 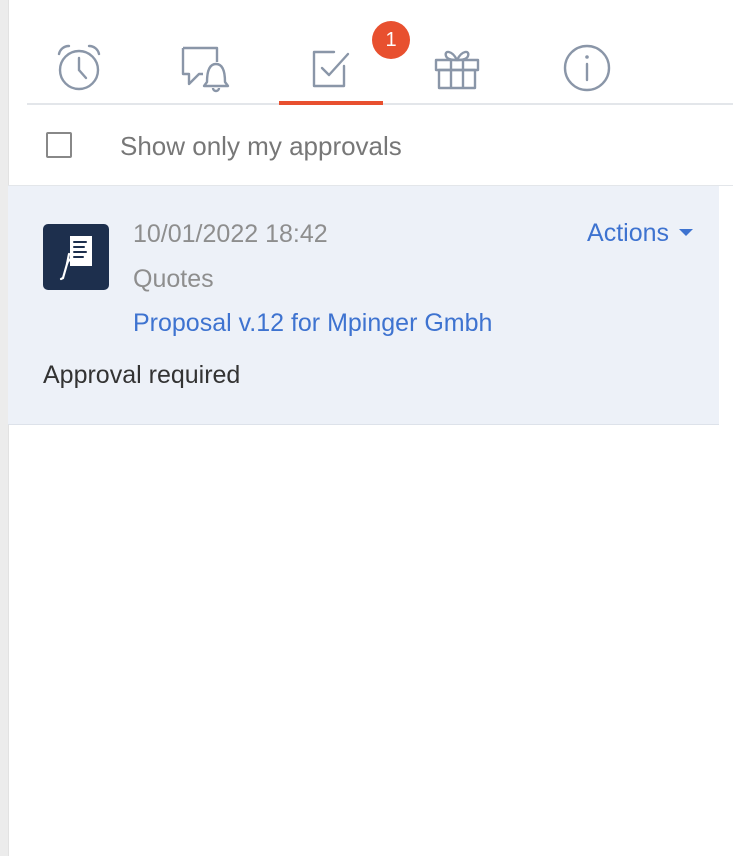 I want to click on approvals-count-badge: 1, so click(x=391, y=40).